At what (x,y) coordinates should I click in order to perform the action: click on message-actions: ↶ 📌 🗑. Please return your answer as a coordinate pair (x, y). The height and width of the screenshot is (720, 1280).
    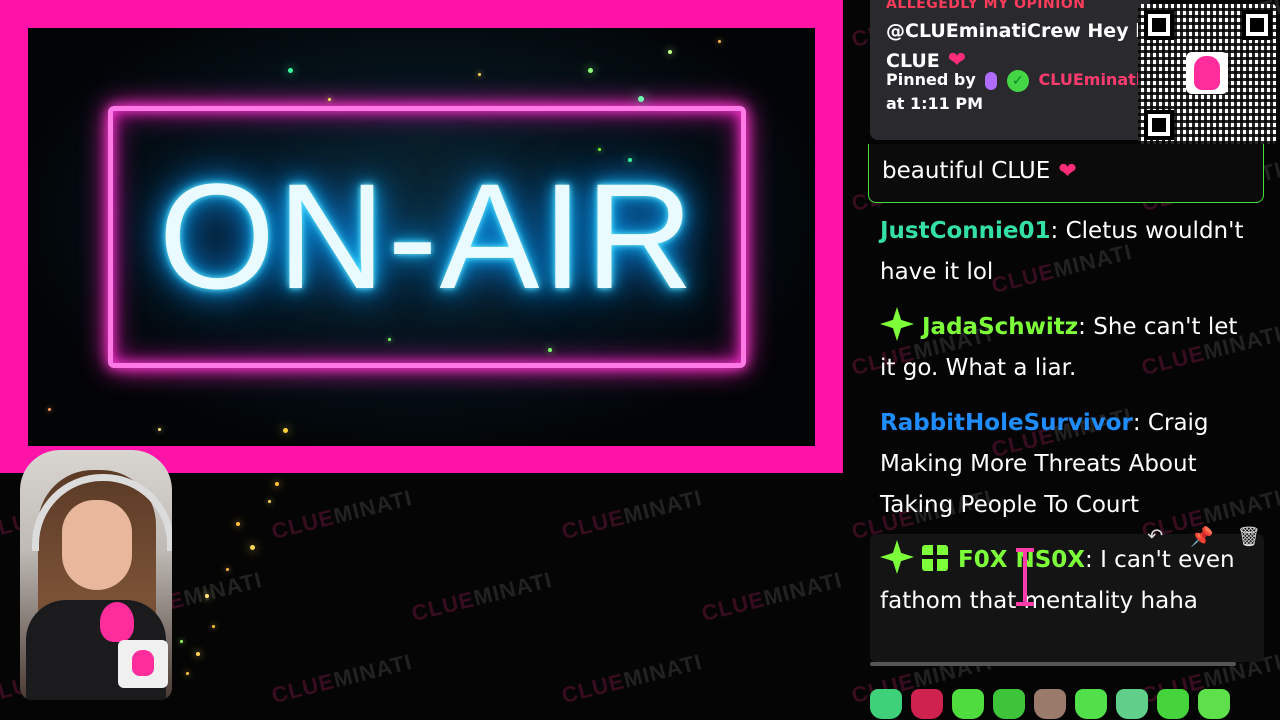
    Looking at the image, I should click on (1202, 536).